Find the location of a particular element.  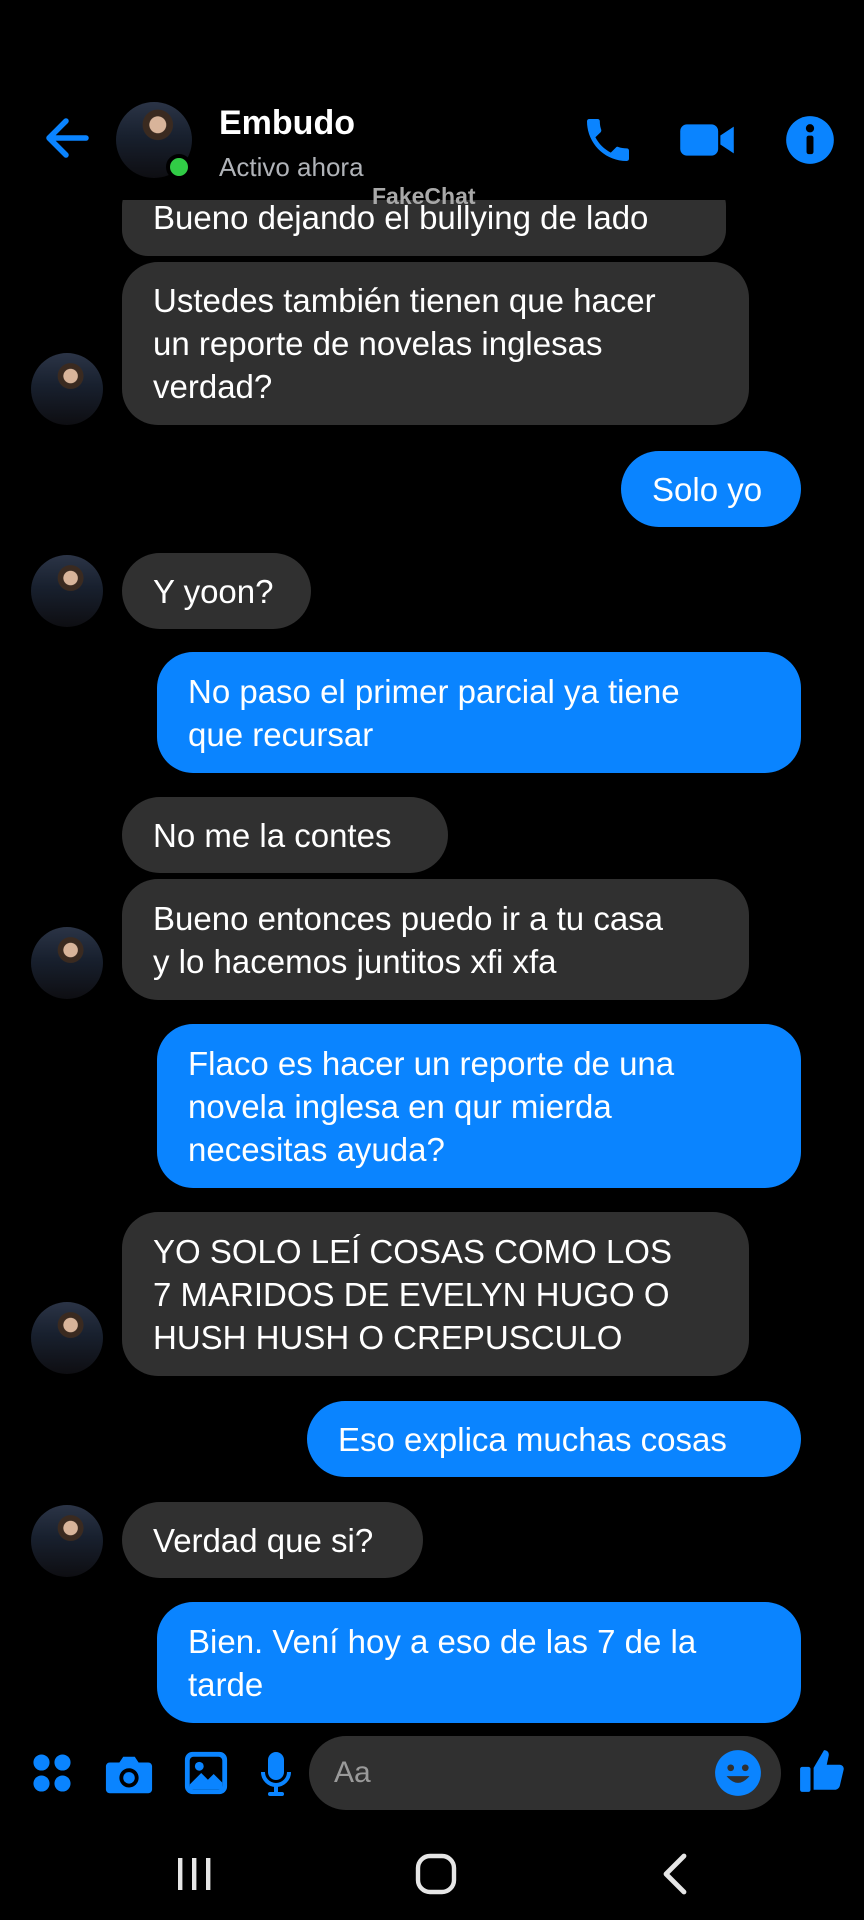

message-text: Y yoon? is located at coordinates (213, 591).